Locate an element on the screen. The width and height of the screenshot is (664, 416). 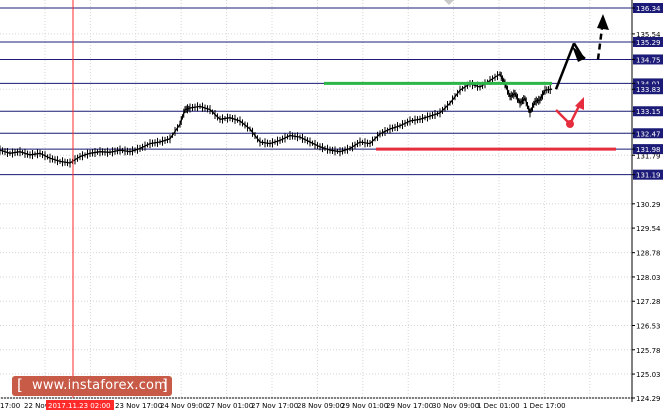
y-tick-label: 136.34 is located at coordinates (648, 9).